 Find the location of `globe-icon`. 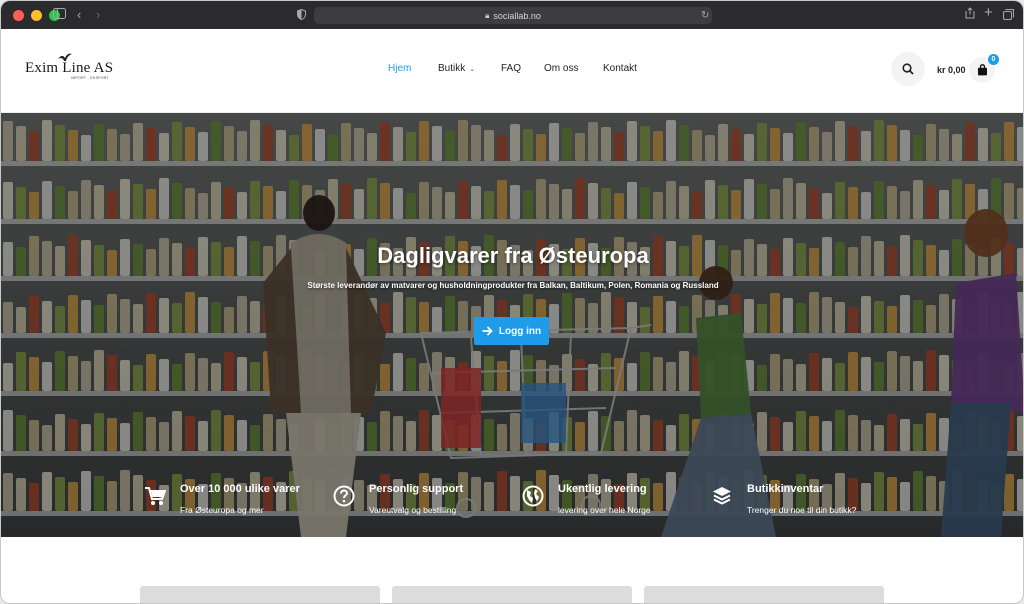

globe-icon is located at coordinates (533, 496).